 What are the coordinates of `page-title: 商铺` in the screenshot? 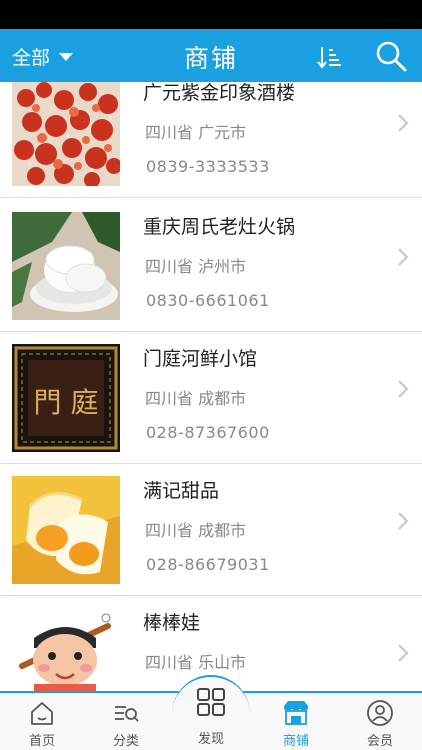 It's located at (210, 58).